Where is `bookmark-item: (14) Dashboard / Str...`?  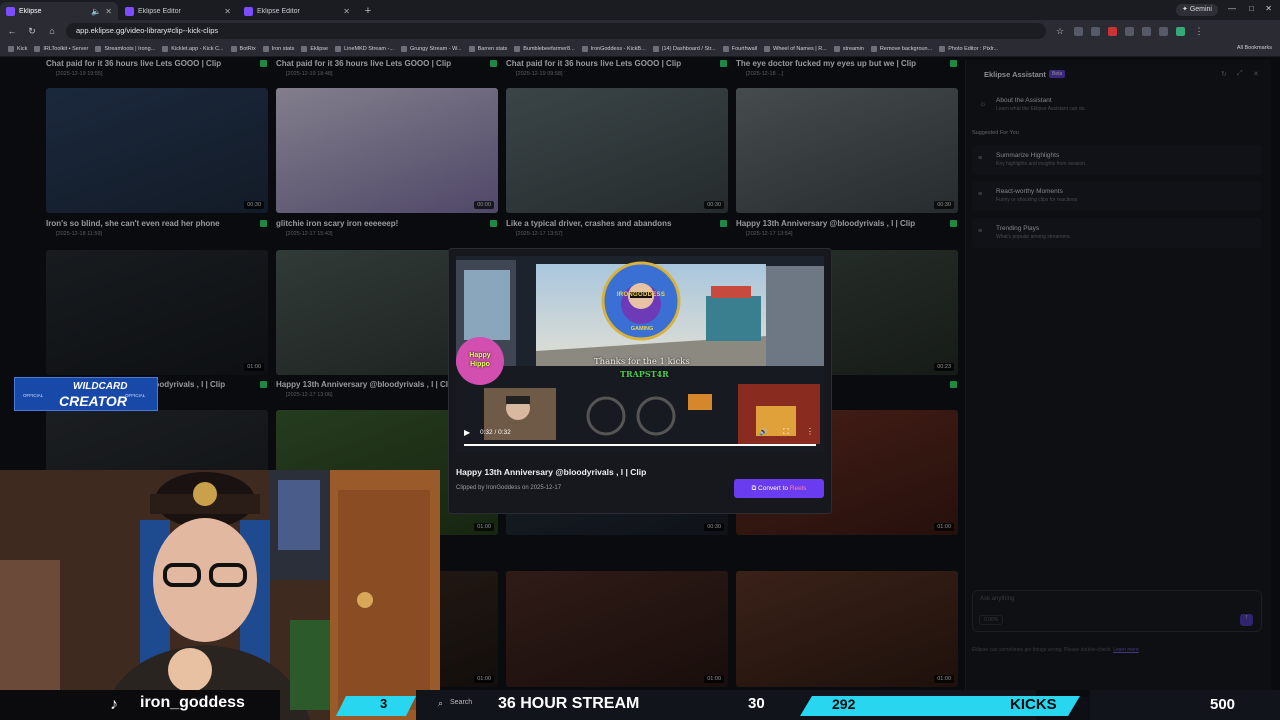 bookmark-item: (14) Dashboard / Str... is located at coordinates (684, 49).